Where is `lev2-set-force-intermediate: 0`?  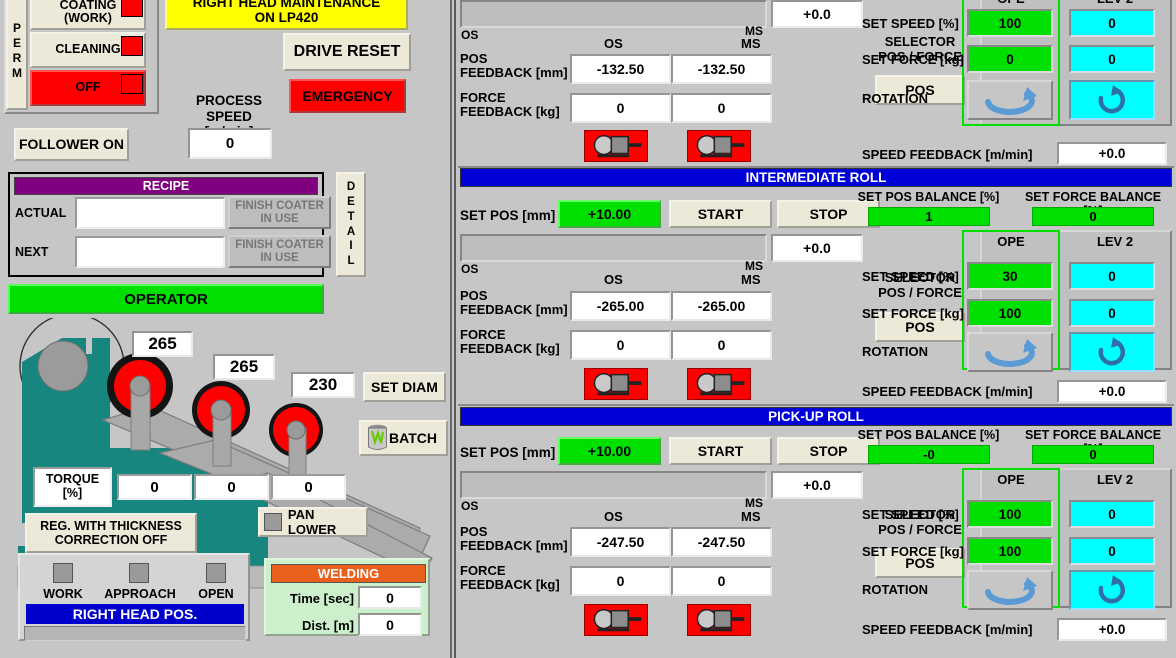 lev2-set-force-intermediate: 0 is located at coordinates (1112, 313).